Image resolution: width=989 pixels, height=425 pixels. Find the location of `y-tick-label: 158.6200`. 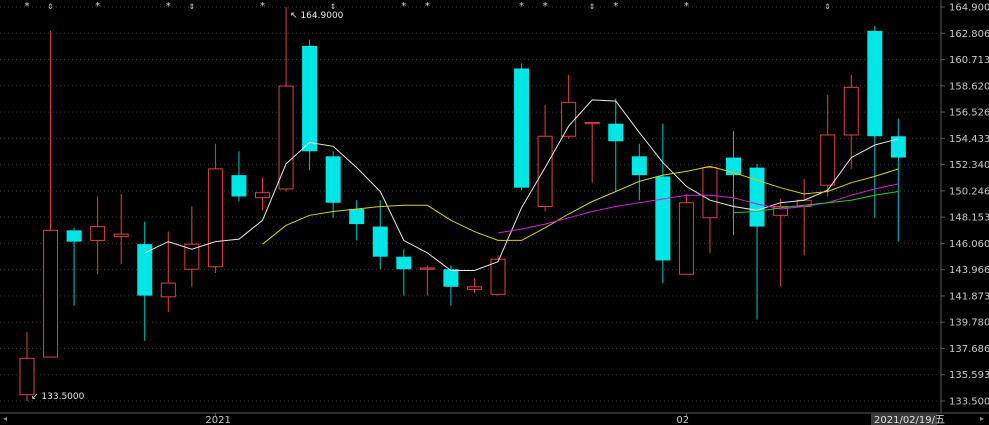

y-tick-label: 158.6200 is located at coordinates (969, 86).